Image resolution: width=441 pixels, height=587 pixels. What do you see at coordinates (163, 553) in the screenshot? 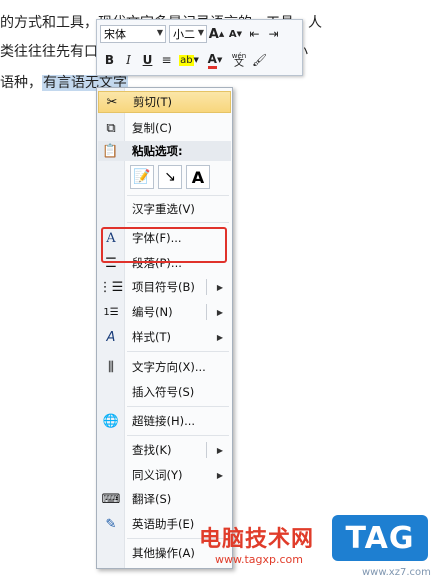
I see `menu-item-other-actions-label: 其他操作(A)` at bounding box center [163, 553].